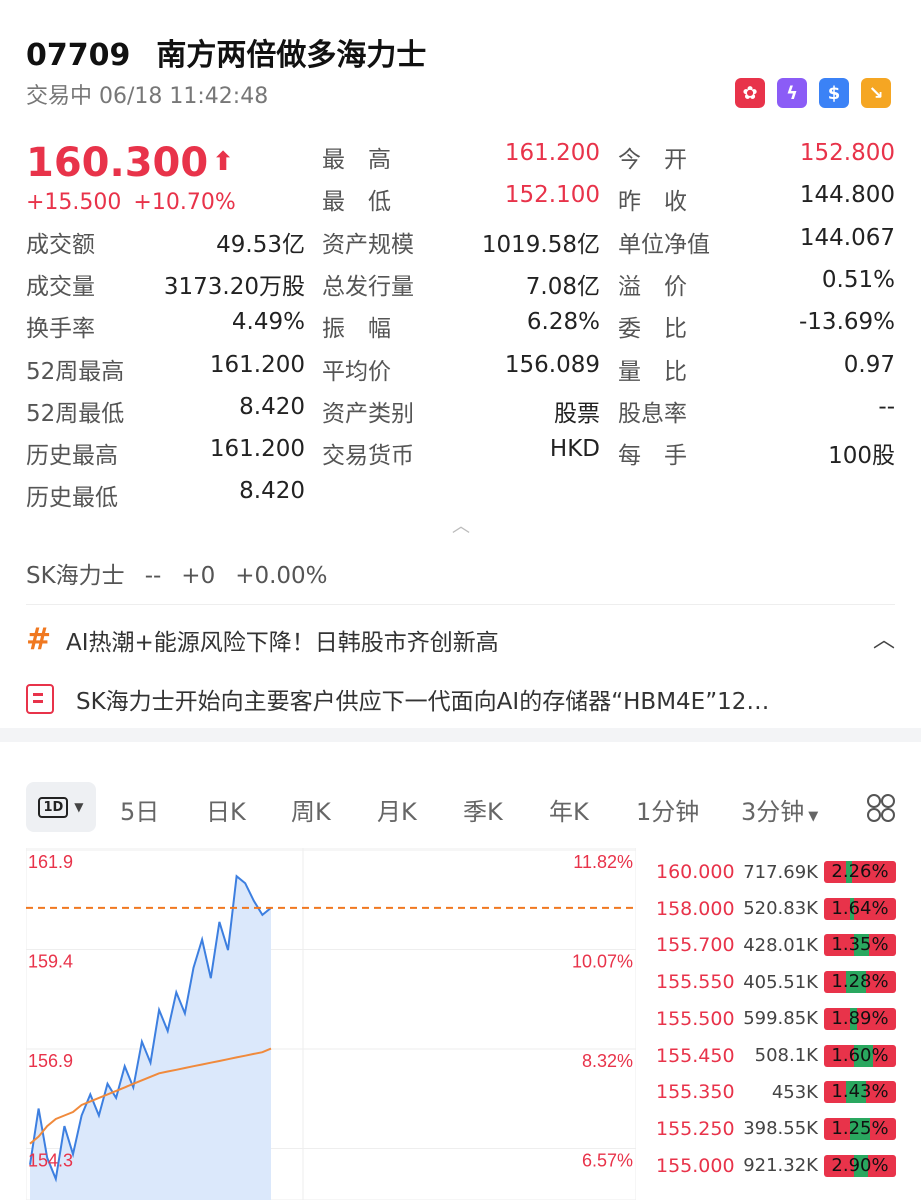 Image resolution: width=921 pixels, height=1200 pixels. Describe the element at coordinates (652, 160) in the screenshot. I see `stat-label: 今 开` at that location.